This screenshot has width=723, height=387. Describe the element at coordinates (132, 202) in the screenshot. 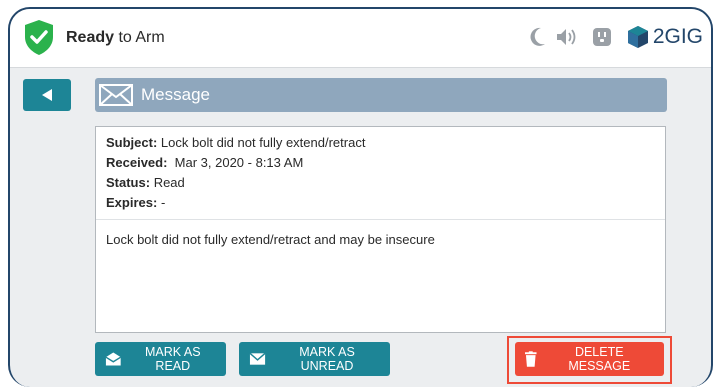

I see `expires-label: Expires:` at that location.